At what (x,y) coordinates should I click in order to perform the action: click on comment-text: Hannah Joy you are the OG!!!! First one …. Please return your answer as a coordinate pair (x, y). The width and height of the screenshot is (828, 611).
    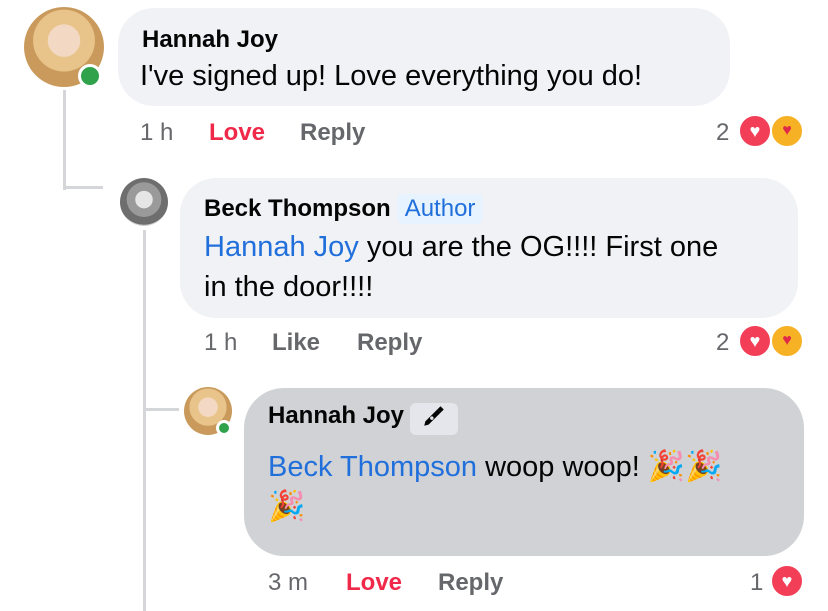
    Looking at the image, I should click on (494, 267).